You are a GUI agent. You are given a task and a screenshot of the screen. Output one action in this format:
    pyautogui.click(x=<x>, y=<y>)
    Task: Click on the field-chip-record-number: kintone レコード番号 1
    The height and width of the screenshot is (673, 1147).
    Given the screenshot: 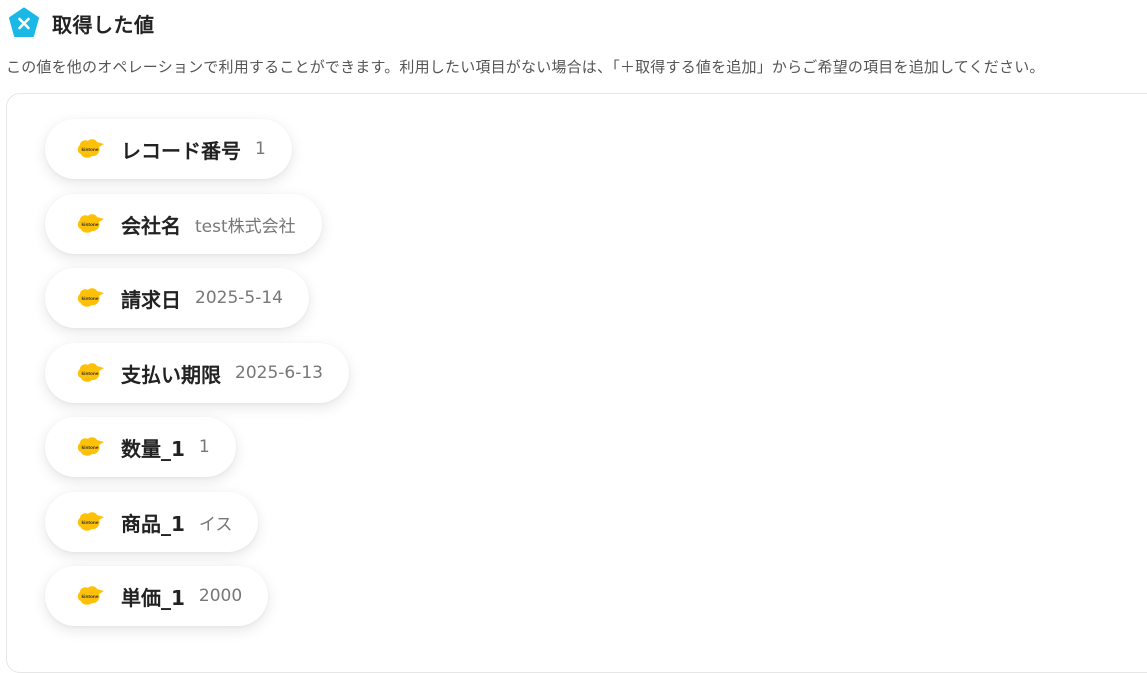 What is the action you would take?
    pyautogui.click(x=168, y=149)
    